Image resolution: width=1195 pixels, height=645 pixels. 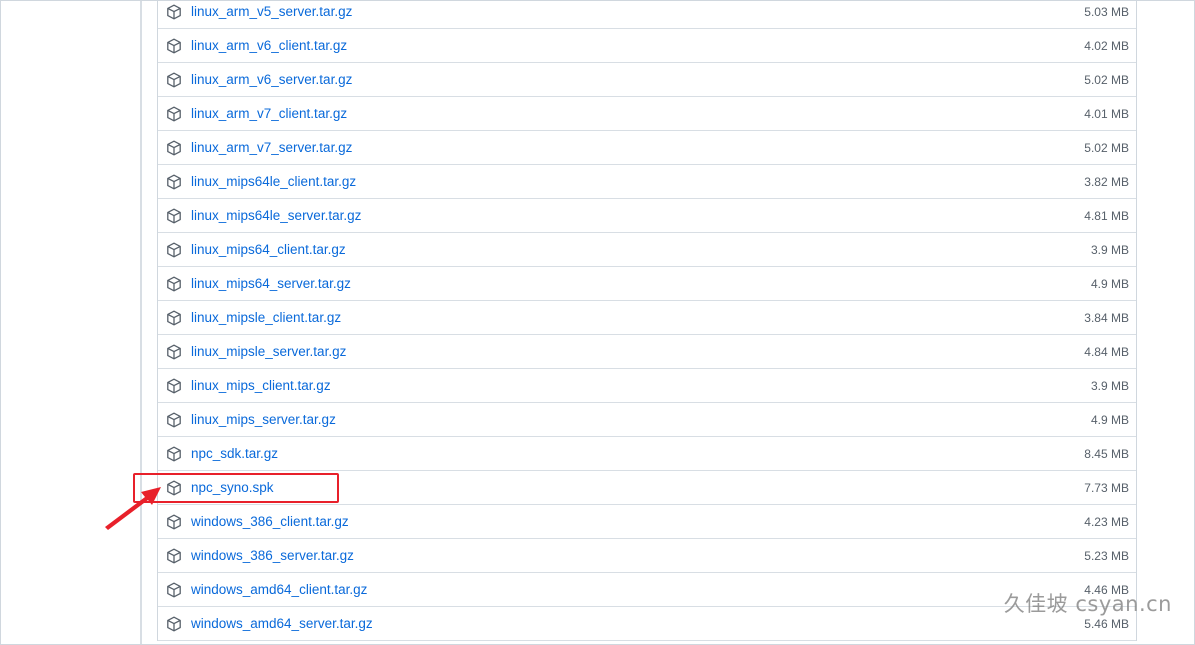 I want to click on asset-download-link: npc_sdk.tar.gz, so click(x=234, y=453).